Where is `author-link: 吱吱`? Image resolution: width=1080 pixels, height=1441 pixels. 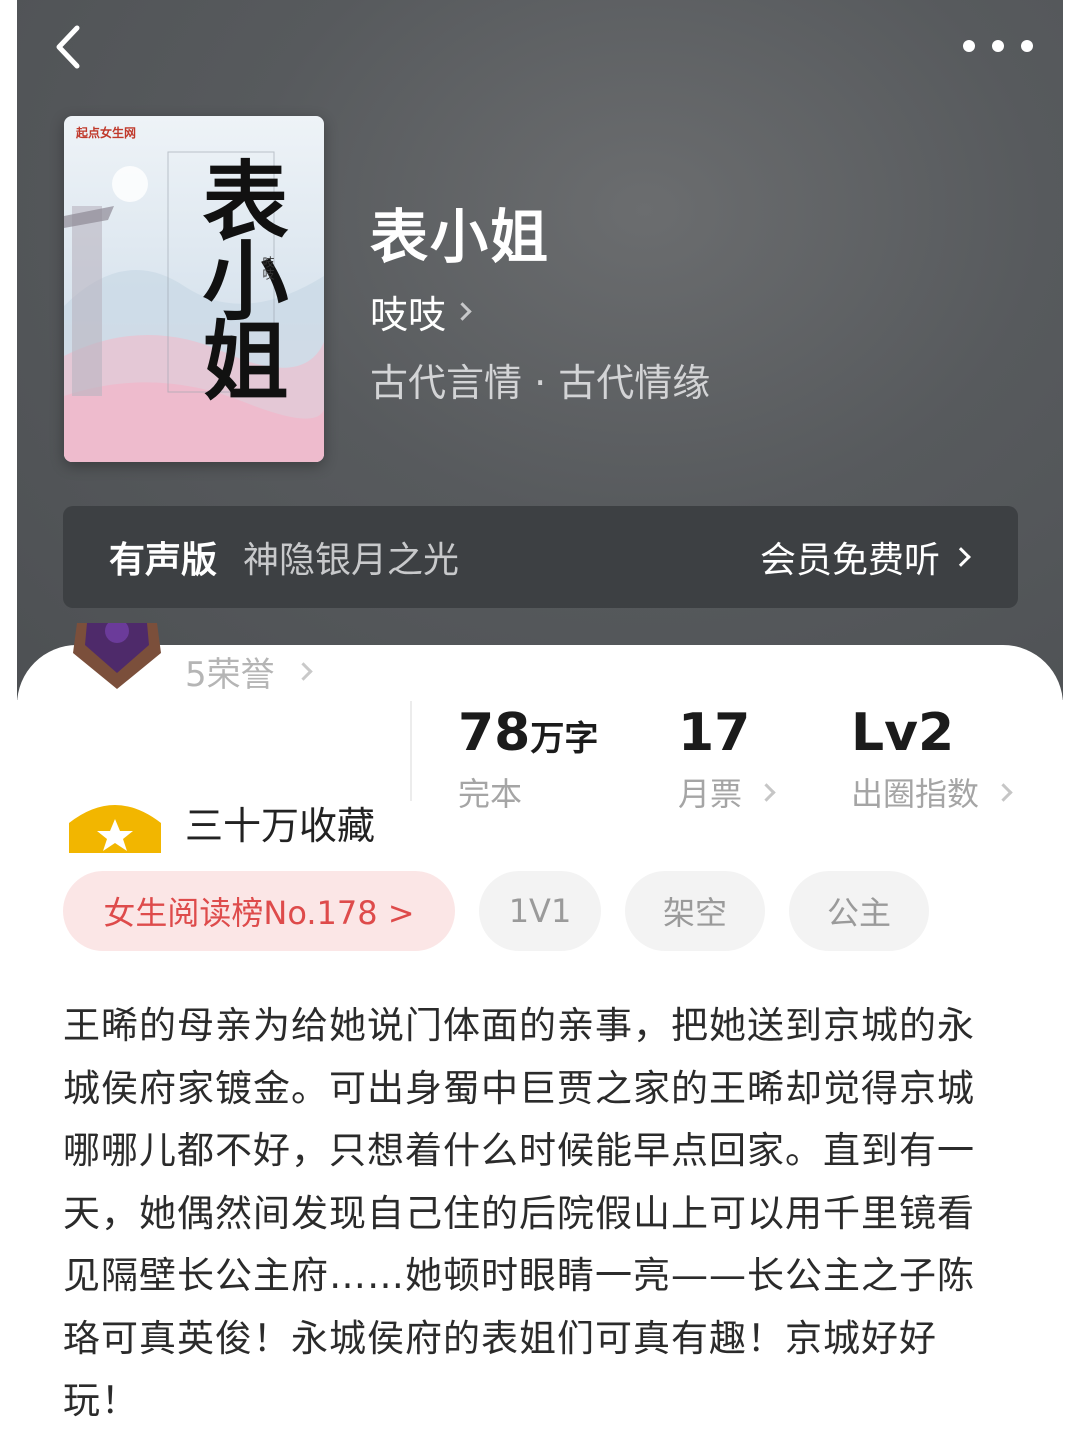 author-link: 吱吱 is located at coordinates (421, 311).